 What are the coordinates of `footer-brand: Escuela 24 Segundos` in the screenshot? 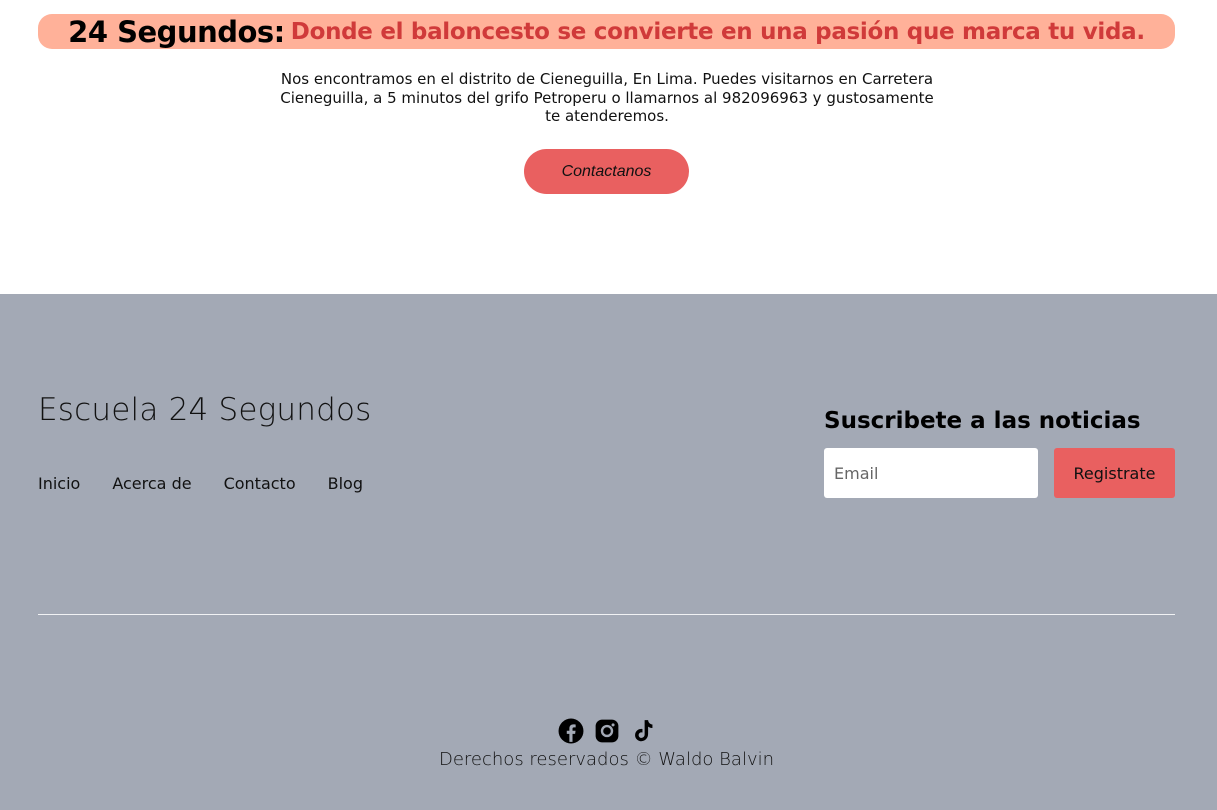 It's located at (205, 410).